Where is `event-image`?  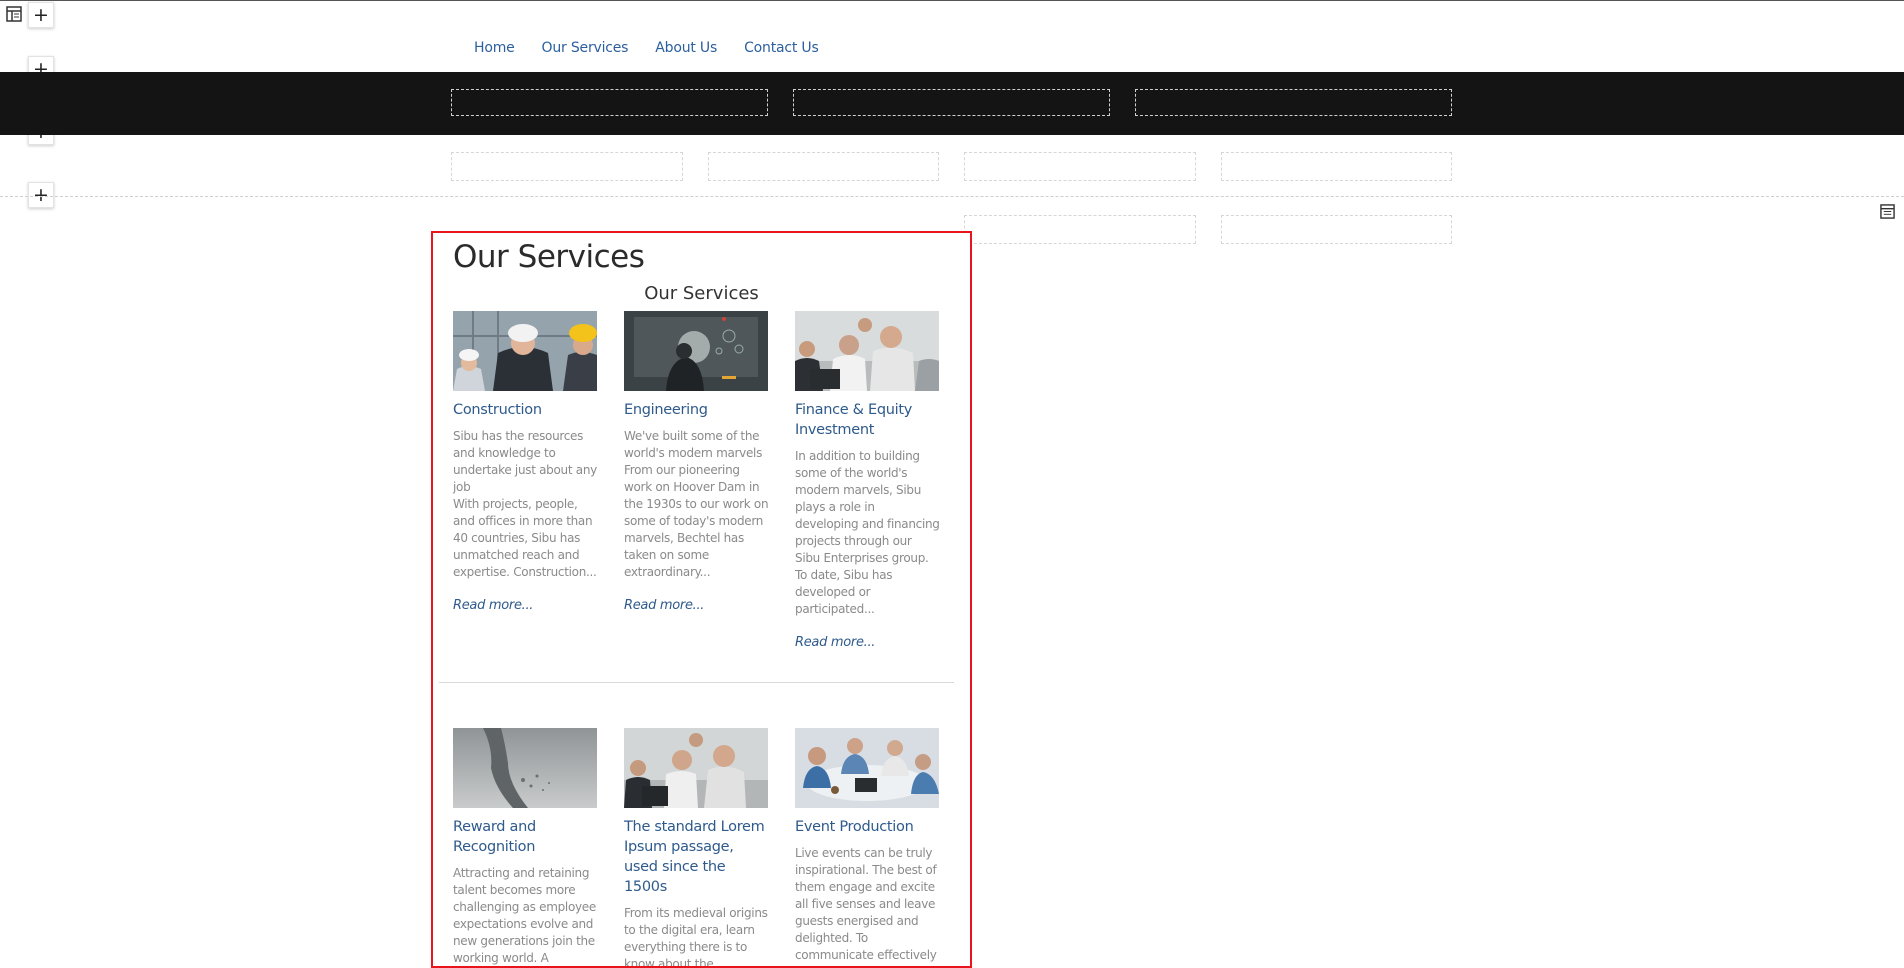 event-image is located at coordinates (867, 768).